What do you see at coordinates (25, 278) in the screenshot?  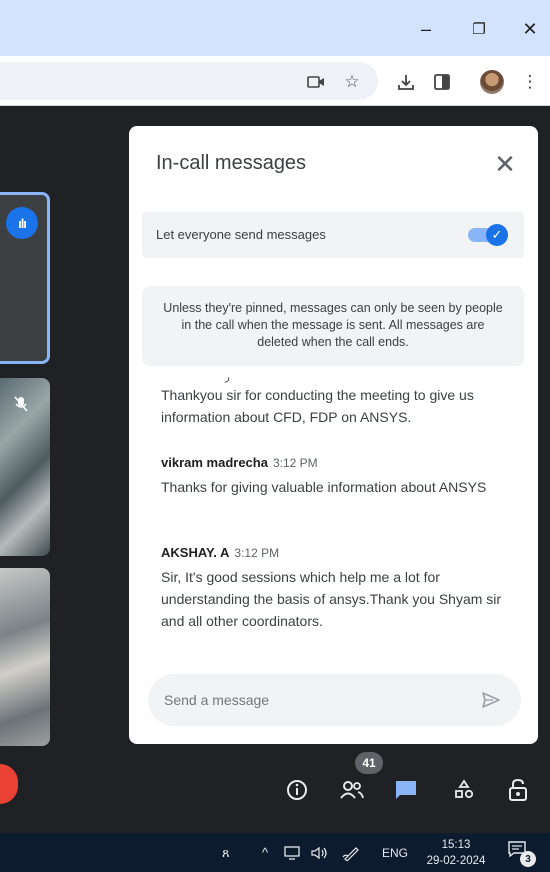 I see `participant-tile: ılı` at bounding box center [25, 278].